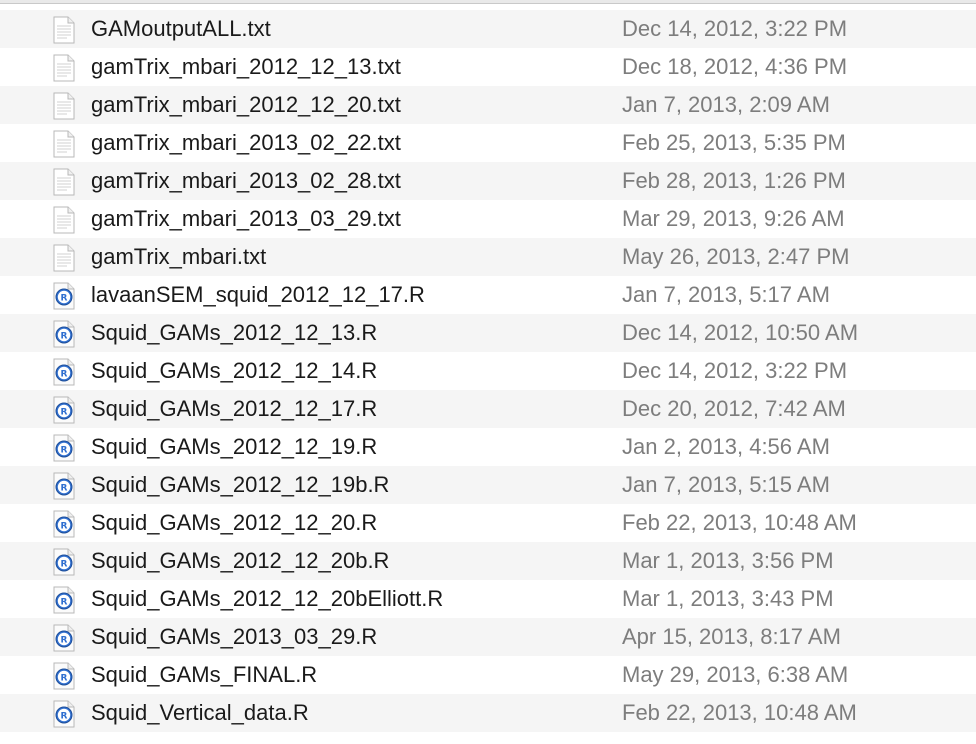 The height and width of the screenshot is (744, 976). What do you see at coordinates (234, 523) in the screenshot?
I see `file-name: Squid_GAMs_2012_12_20.R` at bounding box center [234, 523].